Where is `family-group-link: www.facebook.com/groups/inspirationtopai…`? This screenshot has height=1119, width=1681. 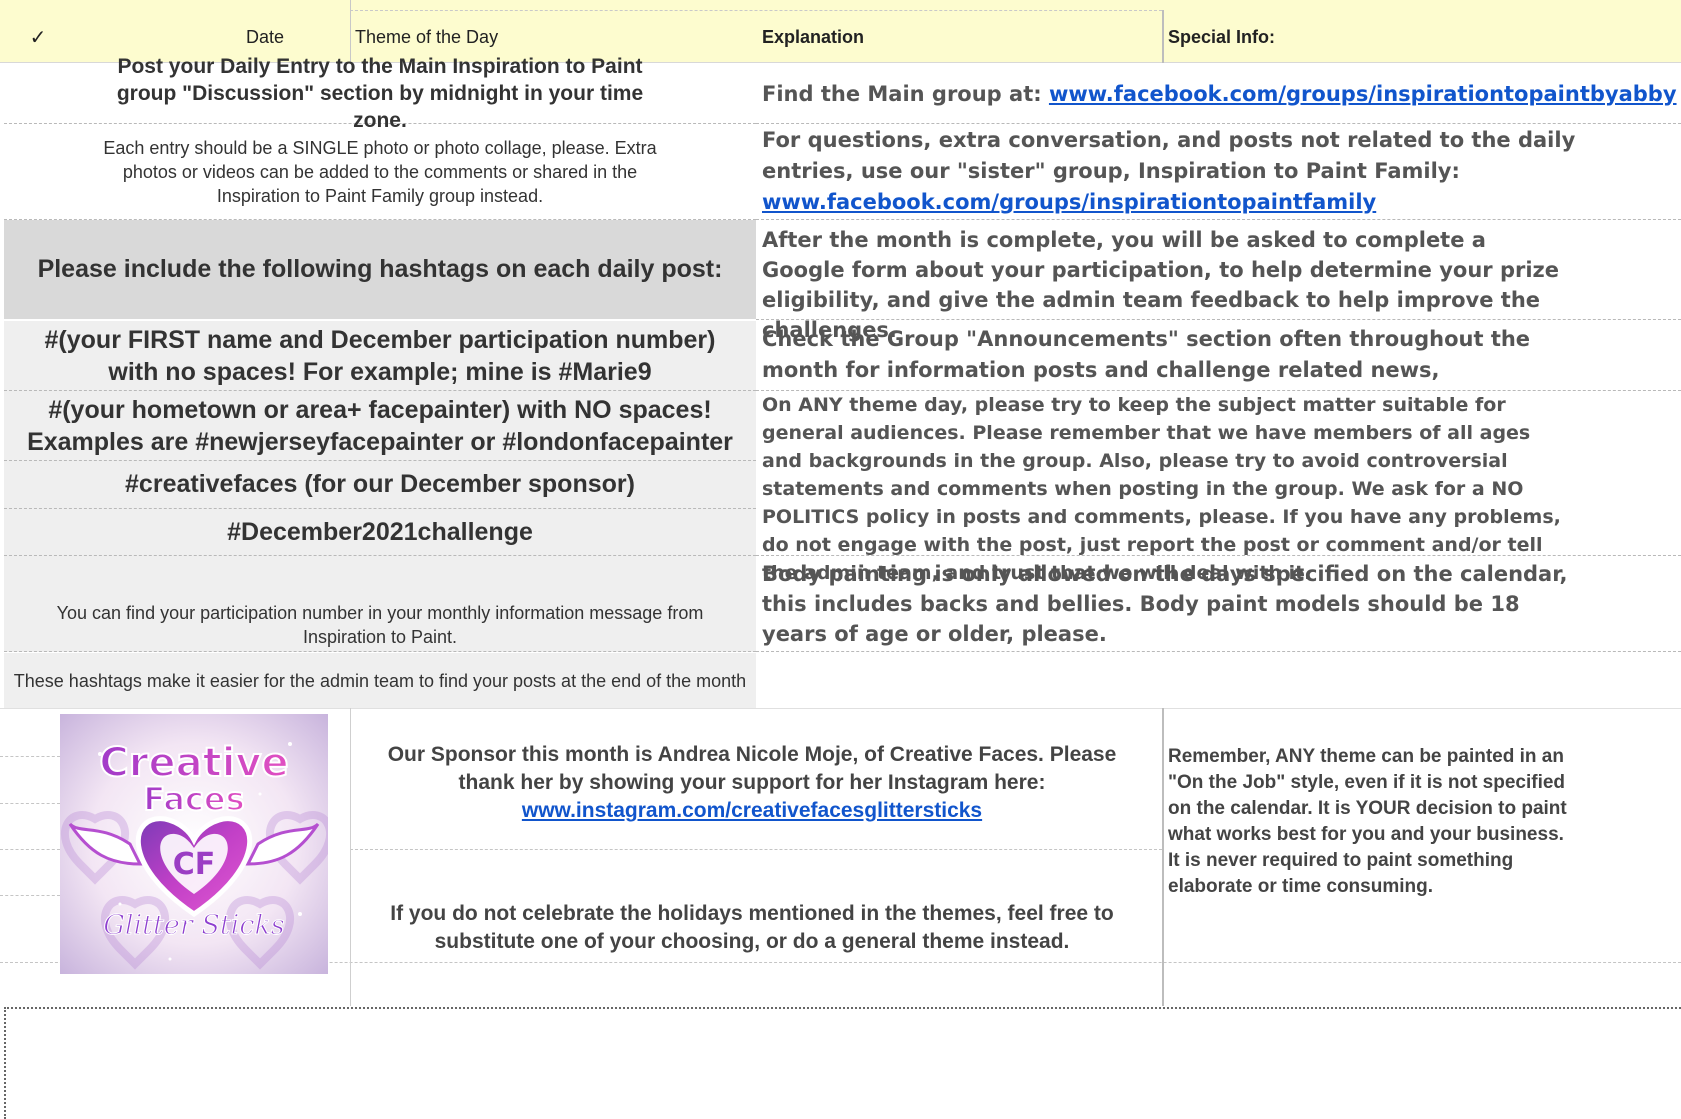
family-group-link: www.facebook.com/groups/inspirationtopai… is located at coordinates (1069, 202).